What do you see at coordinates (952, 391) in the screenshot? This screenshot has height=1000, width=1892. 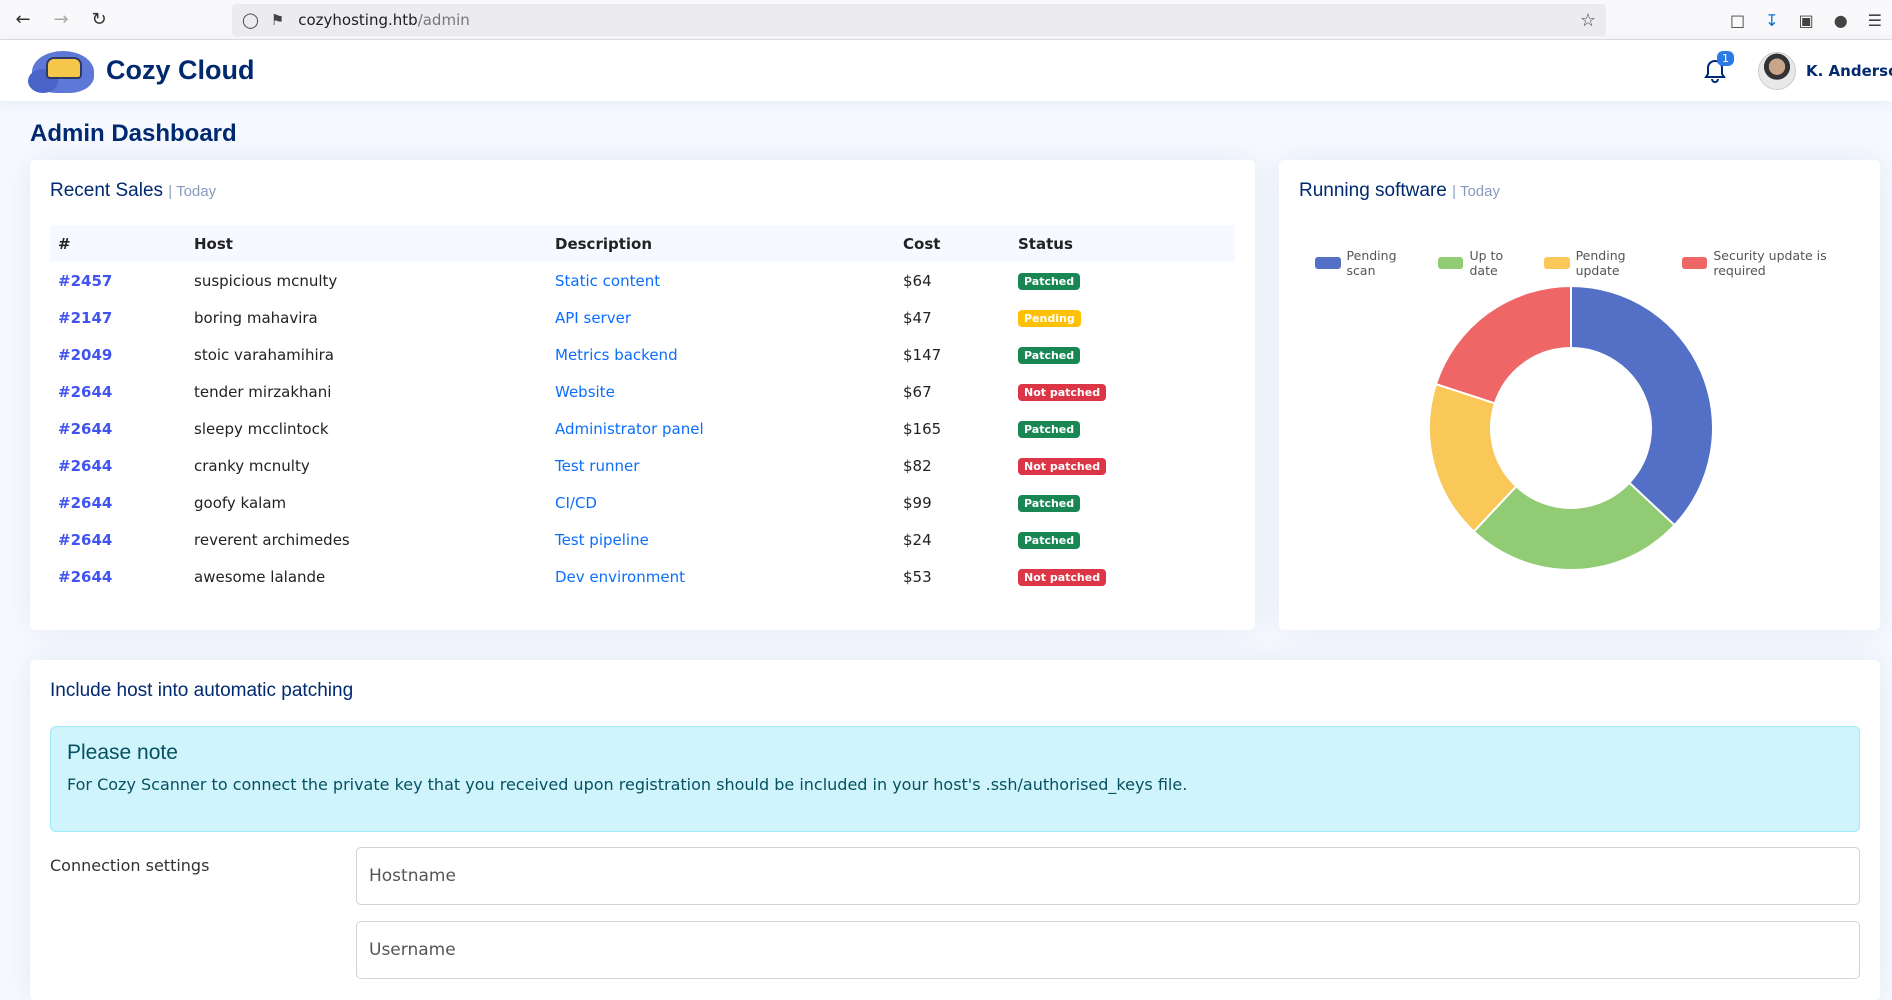 I see `cell-cost: $67` at bounding box center [952, 391].